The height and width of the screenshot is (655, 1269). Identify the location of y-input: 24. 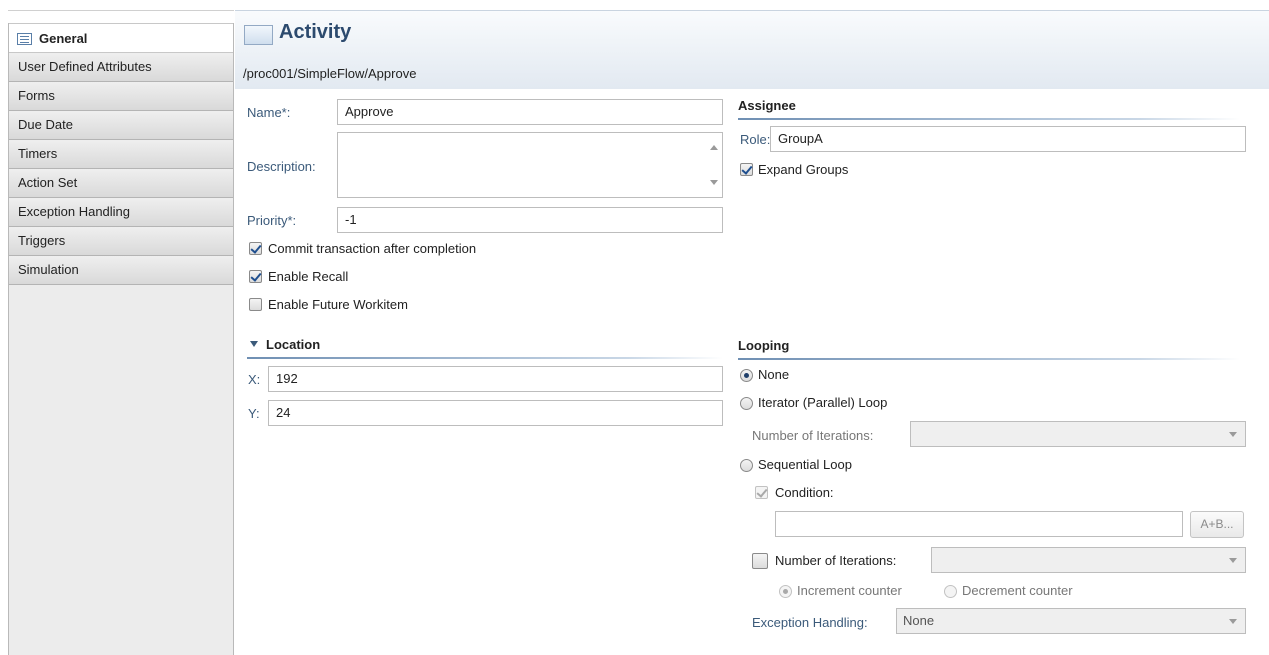
(495, 413).